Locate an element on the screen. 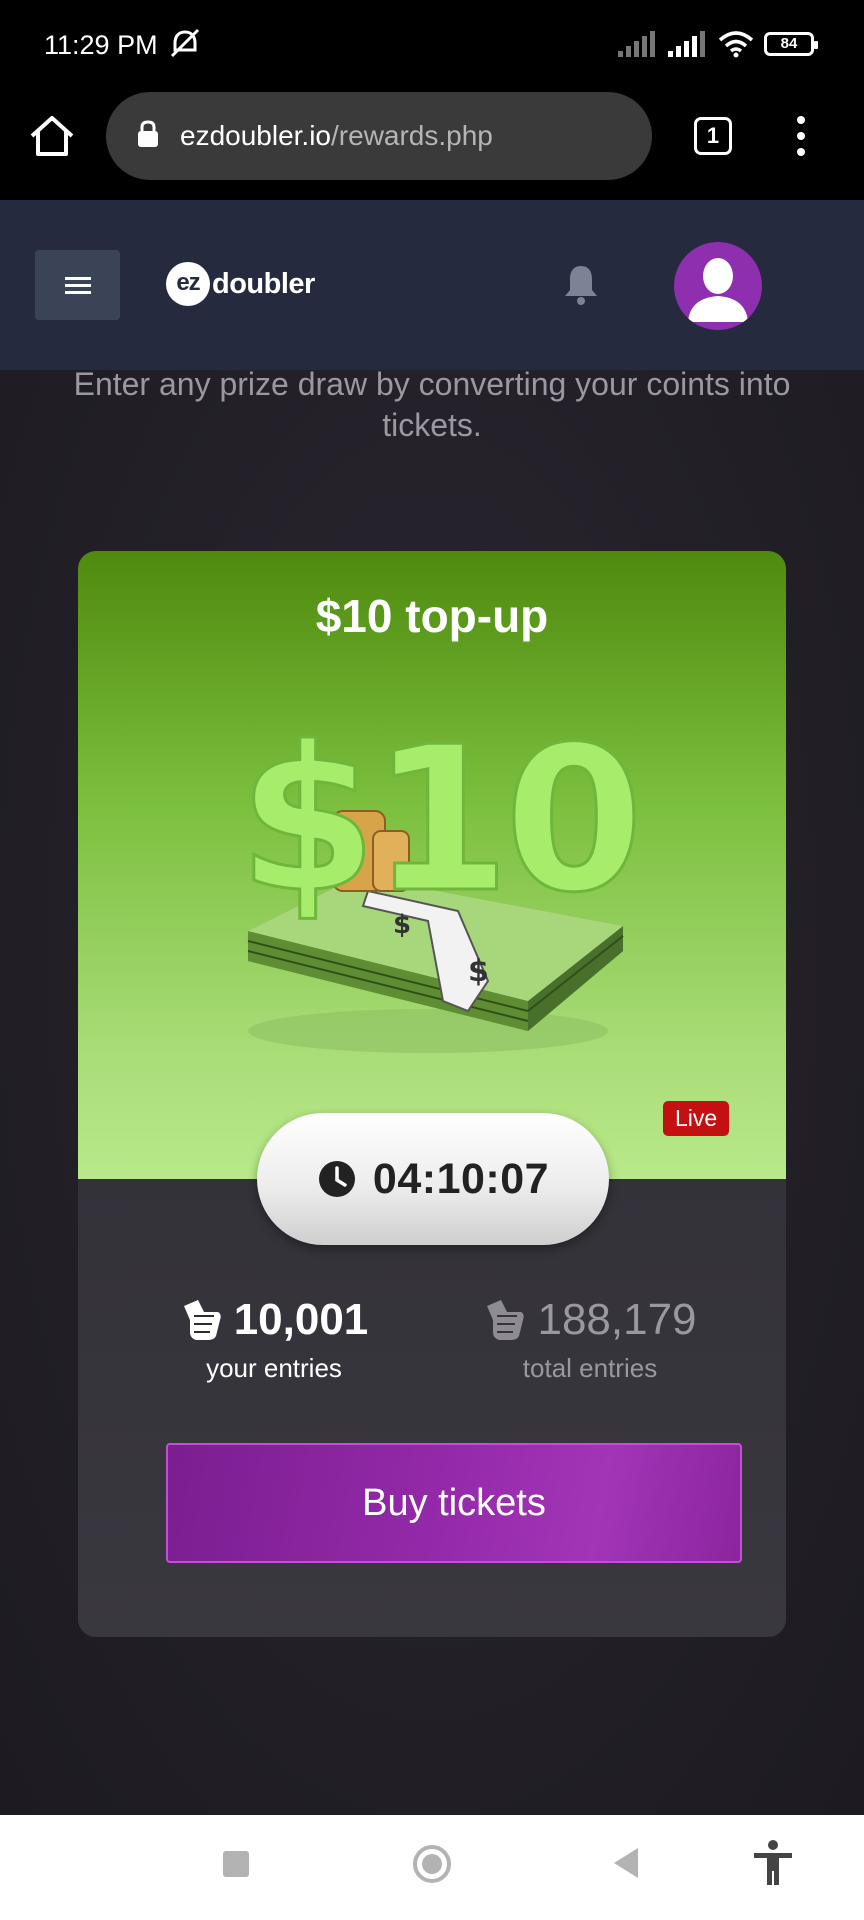 The width and height of the screenshot is (864, 1920). system-nav-bar is located at coordinates (432, 1867).